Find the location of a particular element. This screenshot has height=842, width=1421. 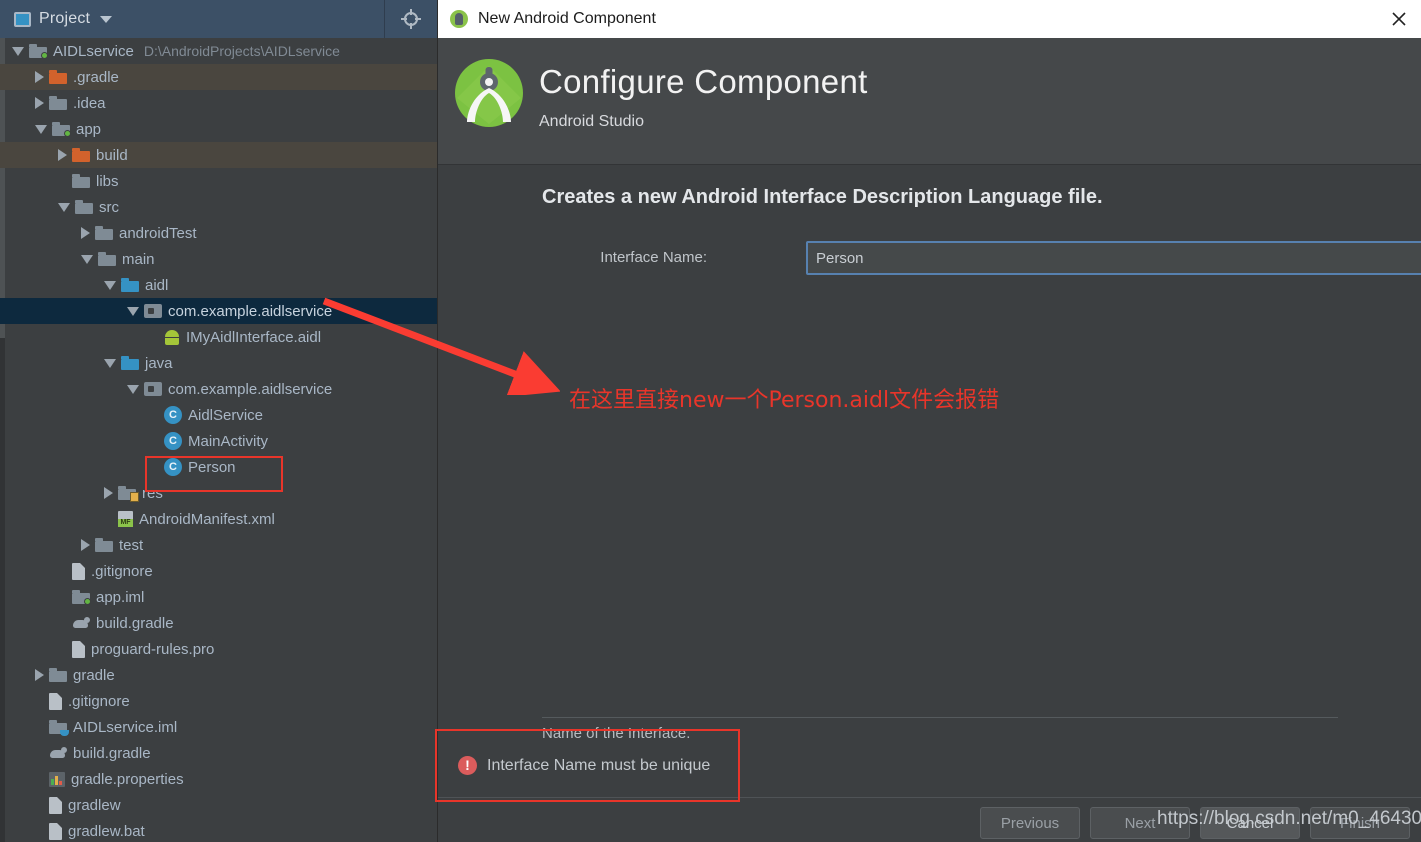

chevron-down-icon is located at coordinates (106, 19).